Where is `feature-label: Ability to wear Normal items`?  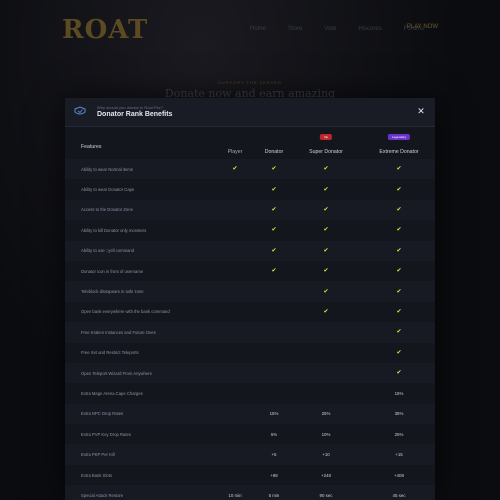
feature-label: Ability to wear Normal items is located at coordinates (107, 169).